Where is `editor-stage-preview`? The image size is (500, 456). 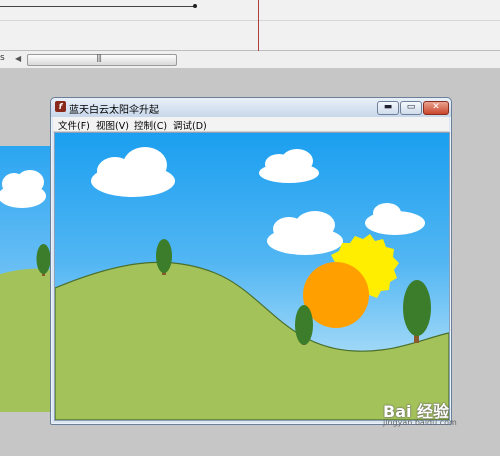 editor-stage-preview is located at coordinates (25, 279).